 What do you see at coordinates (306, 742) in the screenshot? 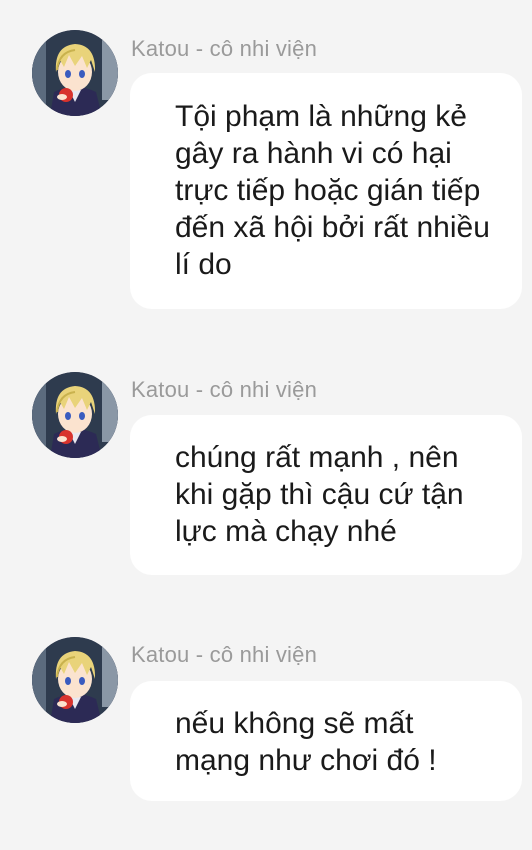
I see `message-text: nếu không sẽ mất mạng như chơi đó !` at bounding box center [306, 742].